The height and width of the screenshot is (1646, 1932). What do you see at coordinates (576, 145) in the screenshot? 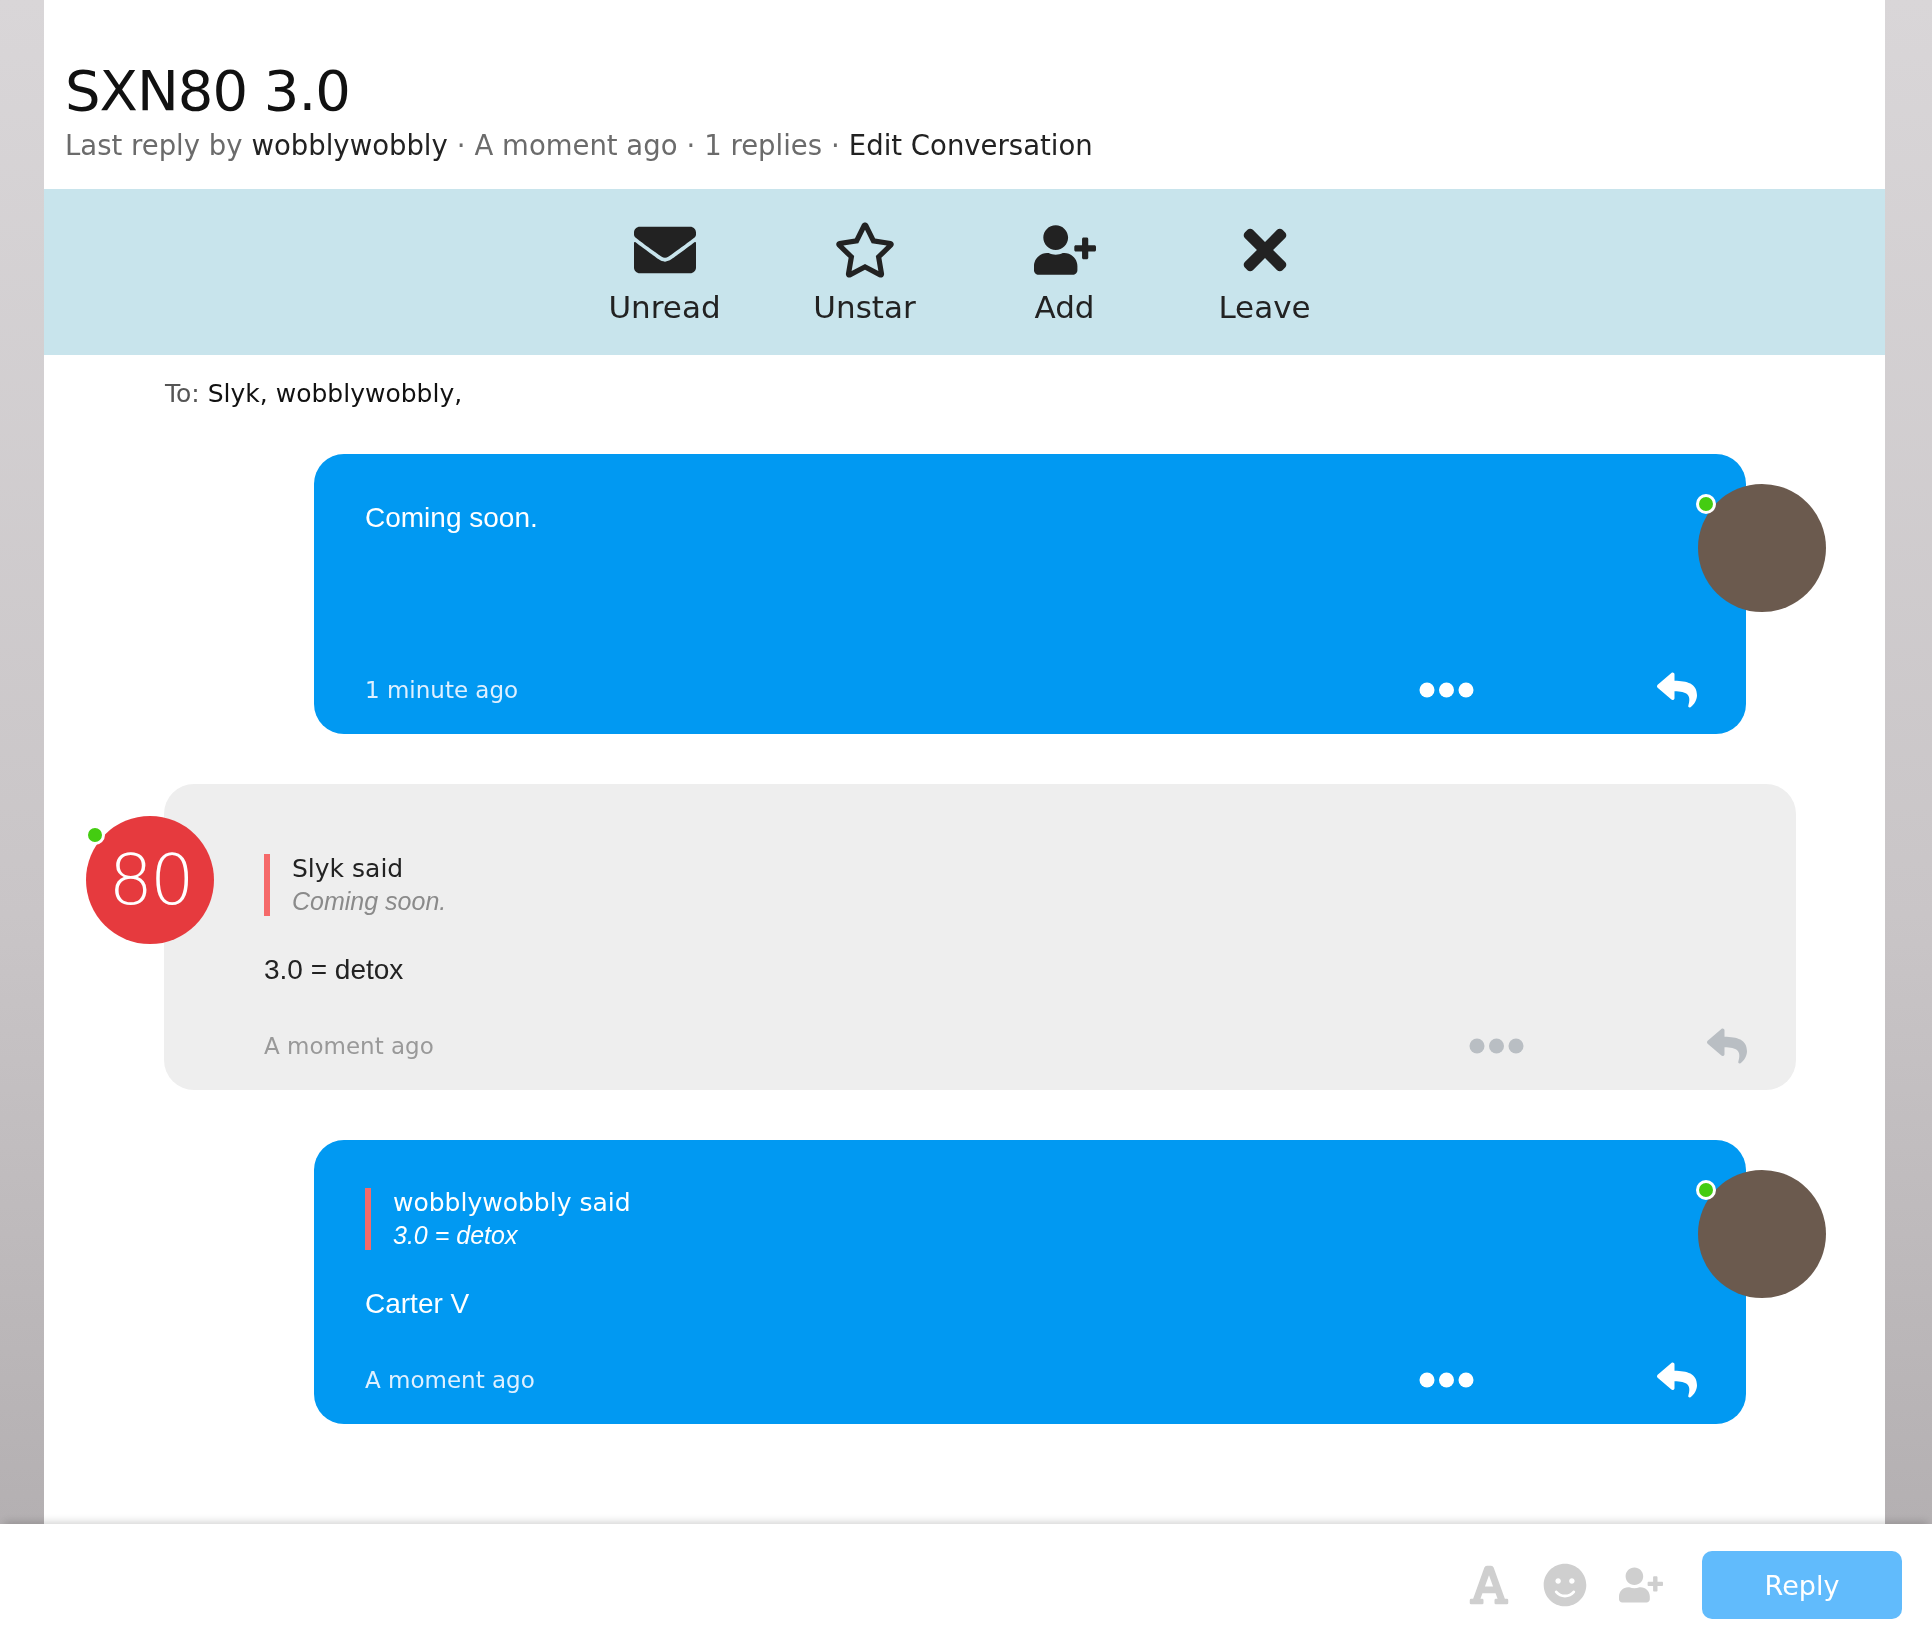
I see `meta-text: A moment ago` at bounding box center [576, 145].